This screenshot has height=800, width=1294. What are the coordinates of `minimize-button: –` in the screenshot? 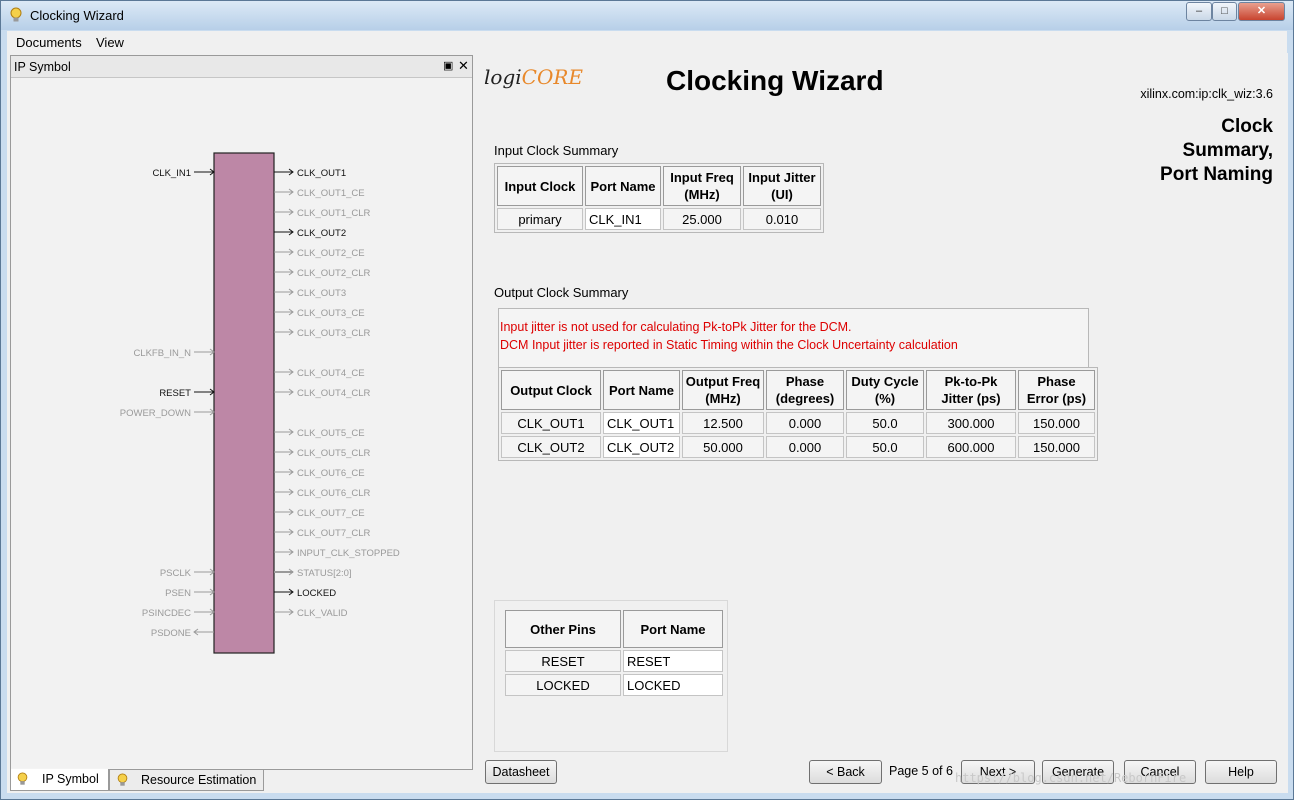 It's located at (1199, 11).